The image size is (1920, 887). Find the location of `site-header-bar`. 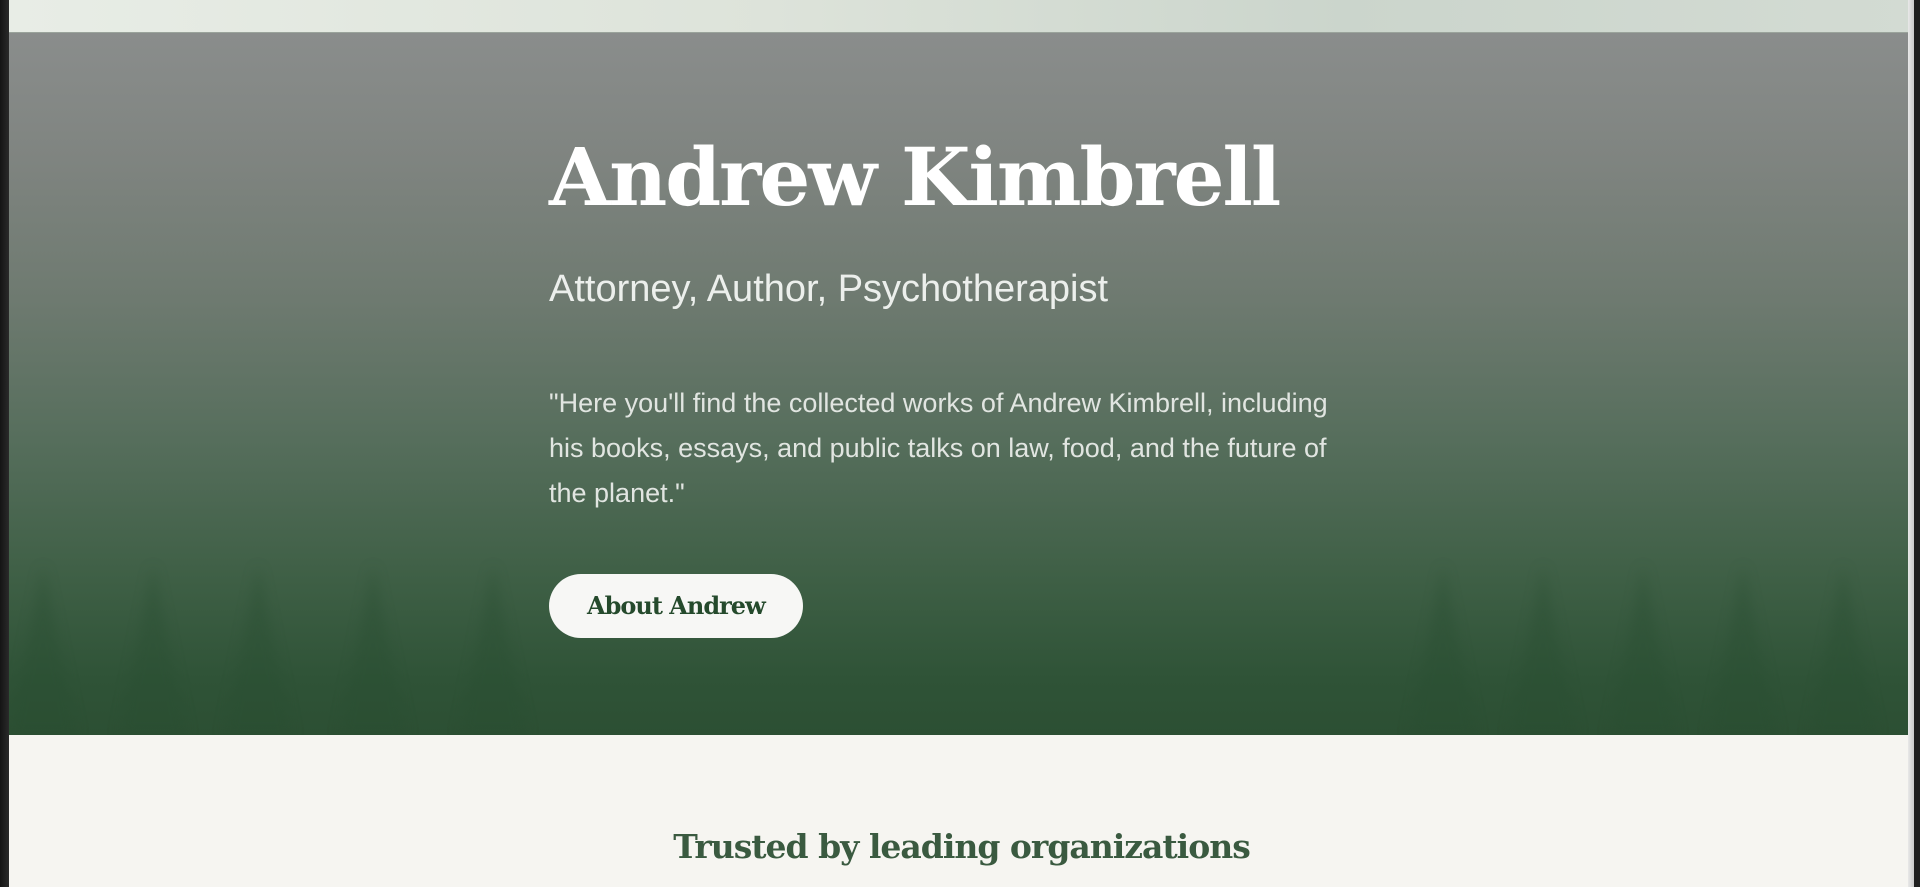

site-header-bar is located at coordinates (961, 16).